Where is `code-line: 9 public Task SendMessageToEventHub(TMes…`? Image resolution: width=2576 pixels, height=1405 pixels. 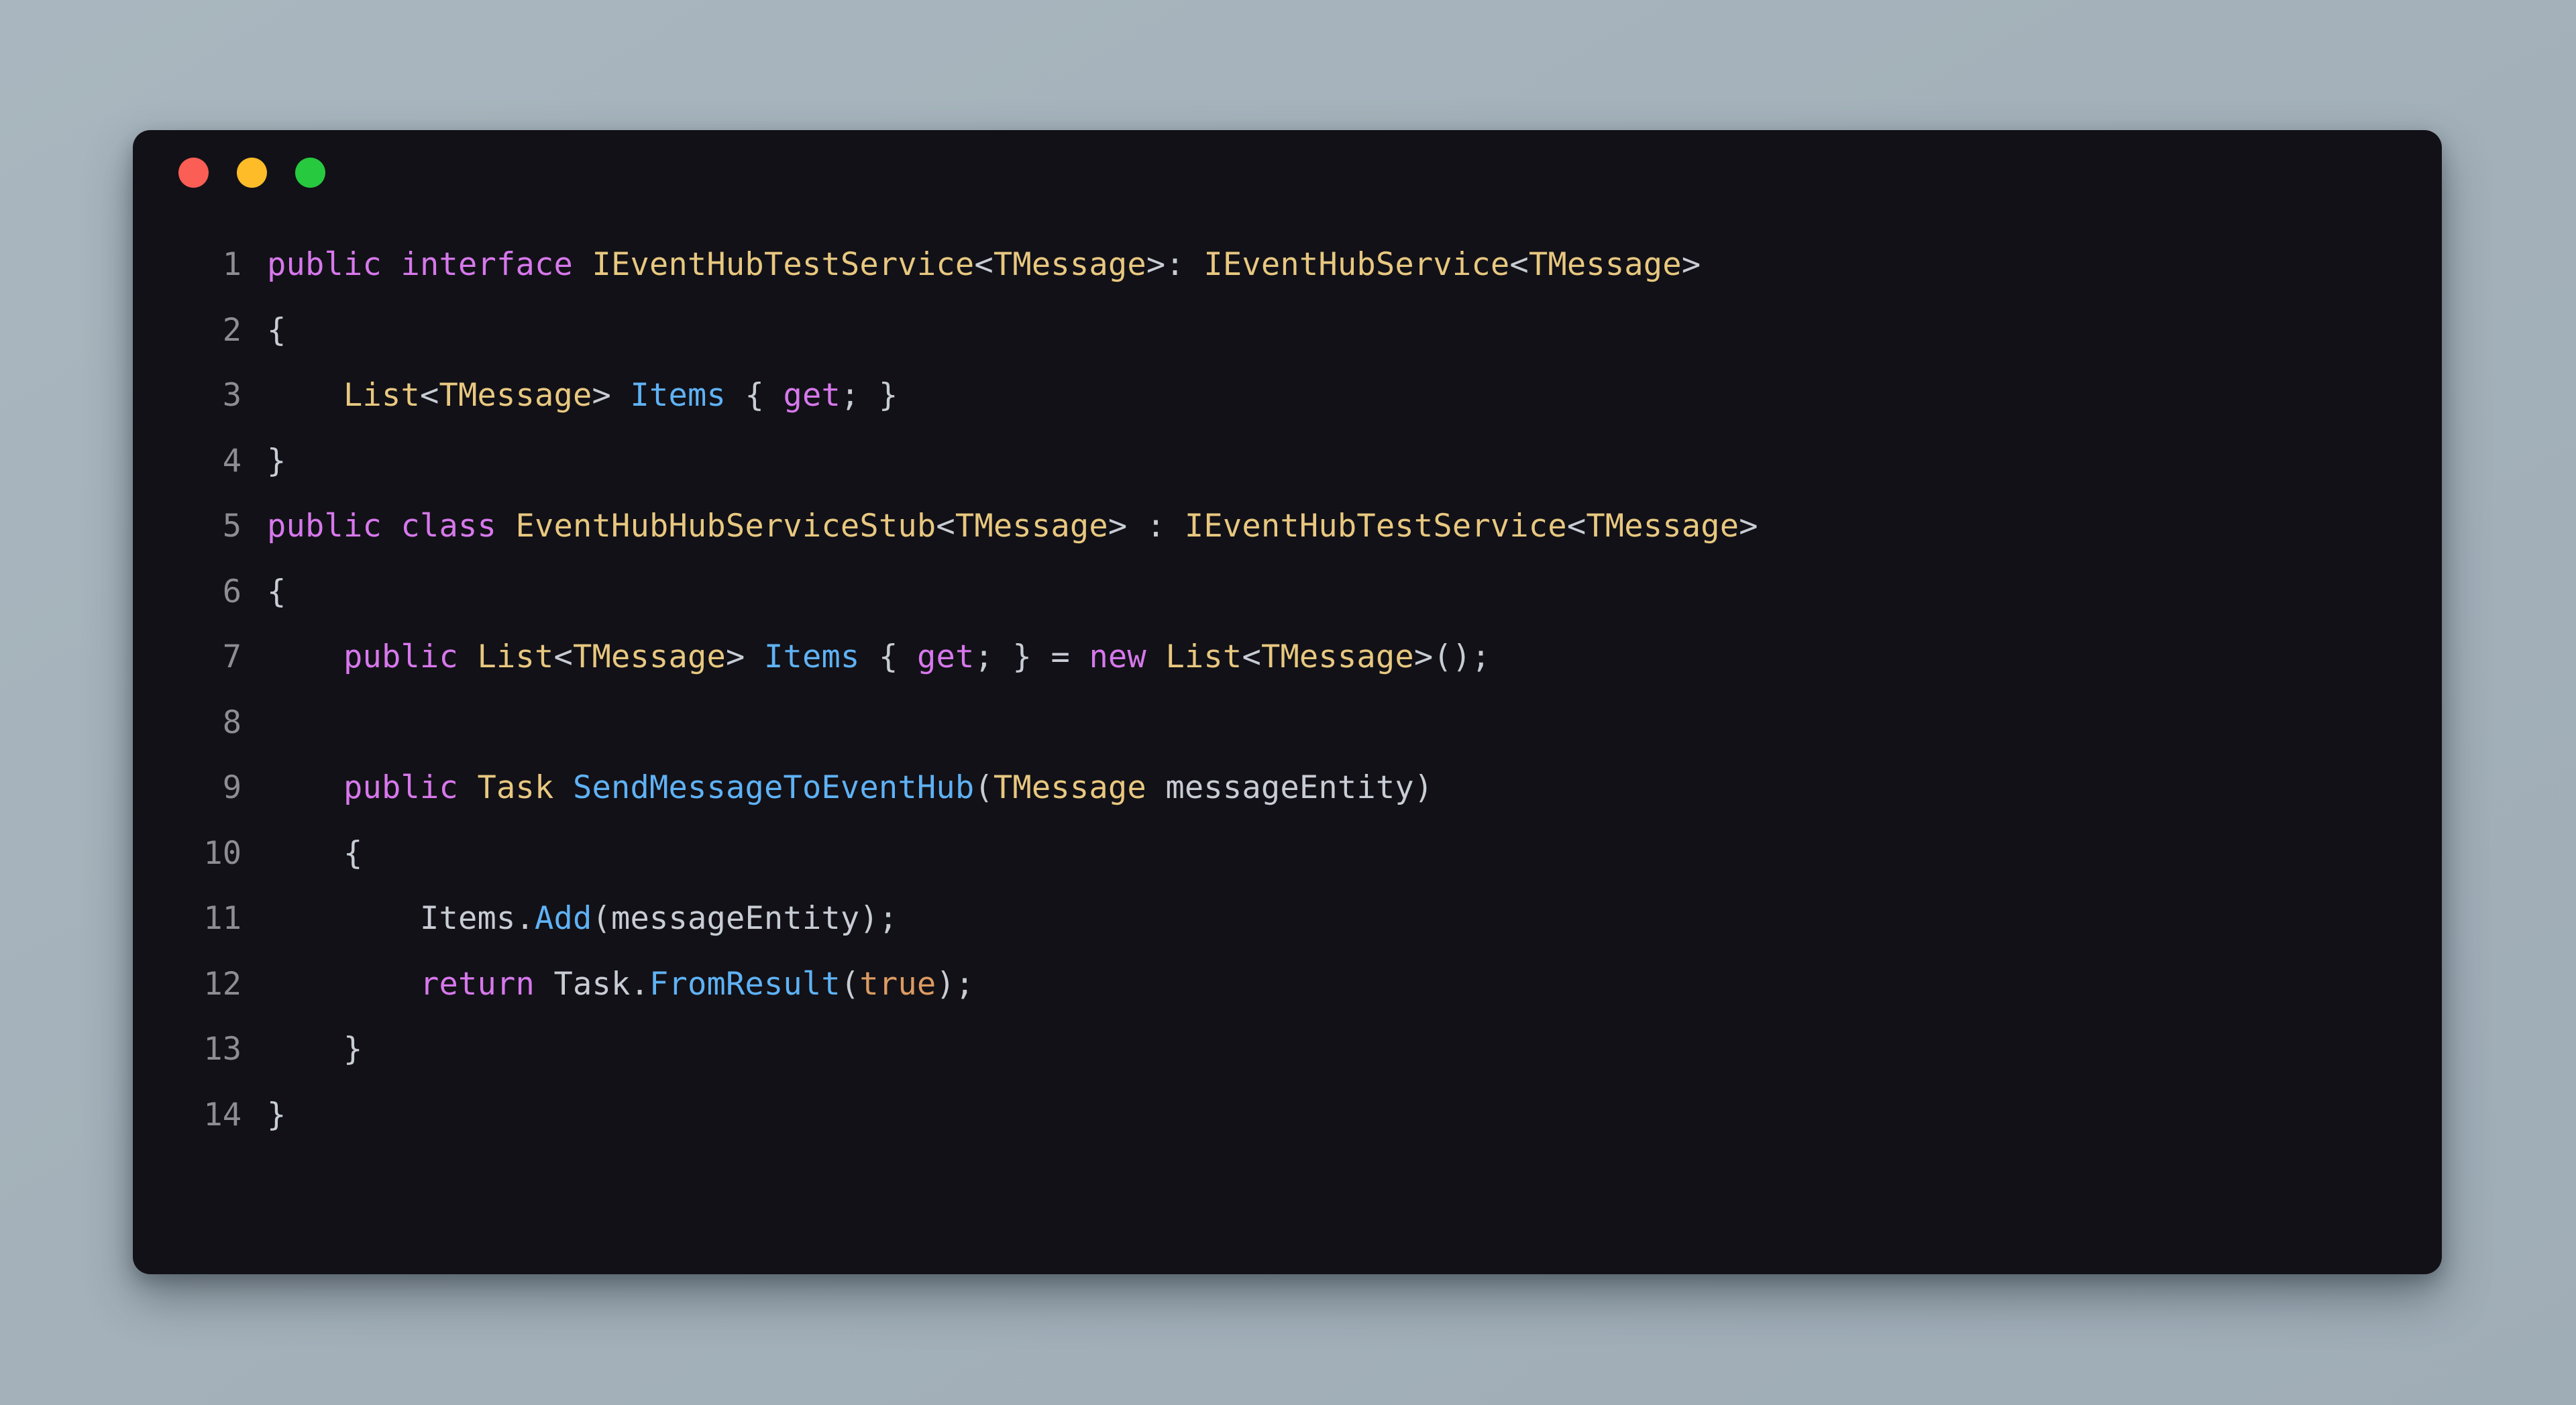
code-line: 9 public Task SendMessageToEventHub(TMes… is located at coordinates (1287, 788).